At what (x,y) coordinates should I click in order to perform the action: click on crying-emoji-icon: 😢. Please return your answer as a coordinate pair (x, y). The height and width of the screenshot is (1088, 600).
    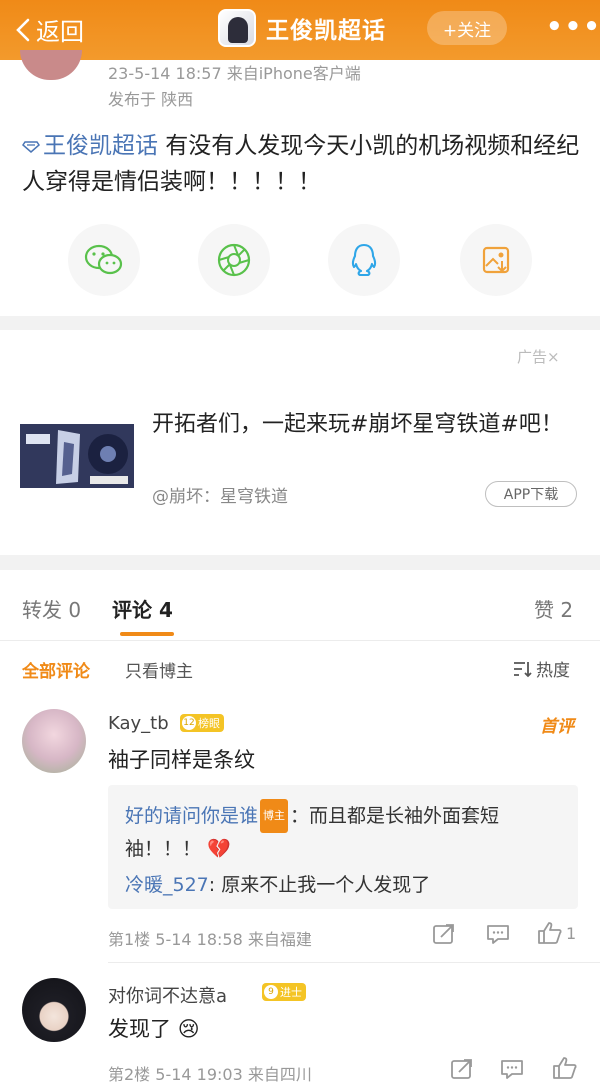
    Looking at the image, I should click on (188, 1029).